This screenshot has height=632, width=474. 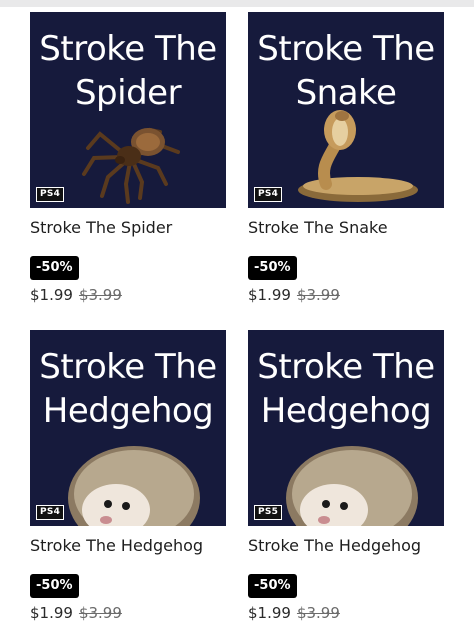 What do you see at coordinates (318, 227) in the screenshot?
I see `product-name: Stroke The Snake` at bounding box center [318, 227].